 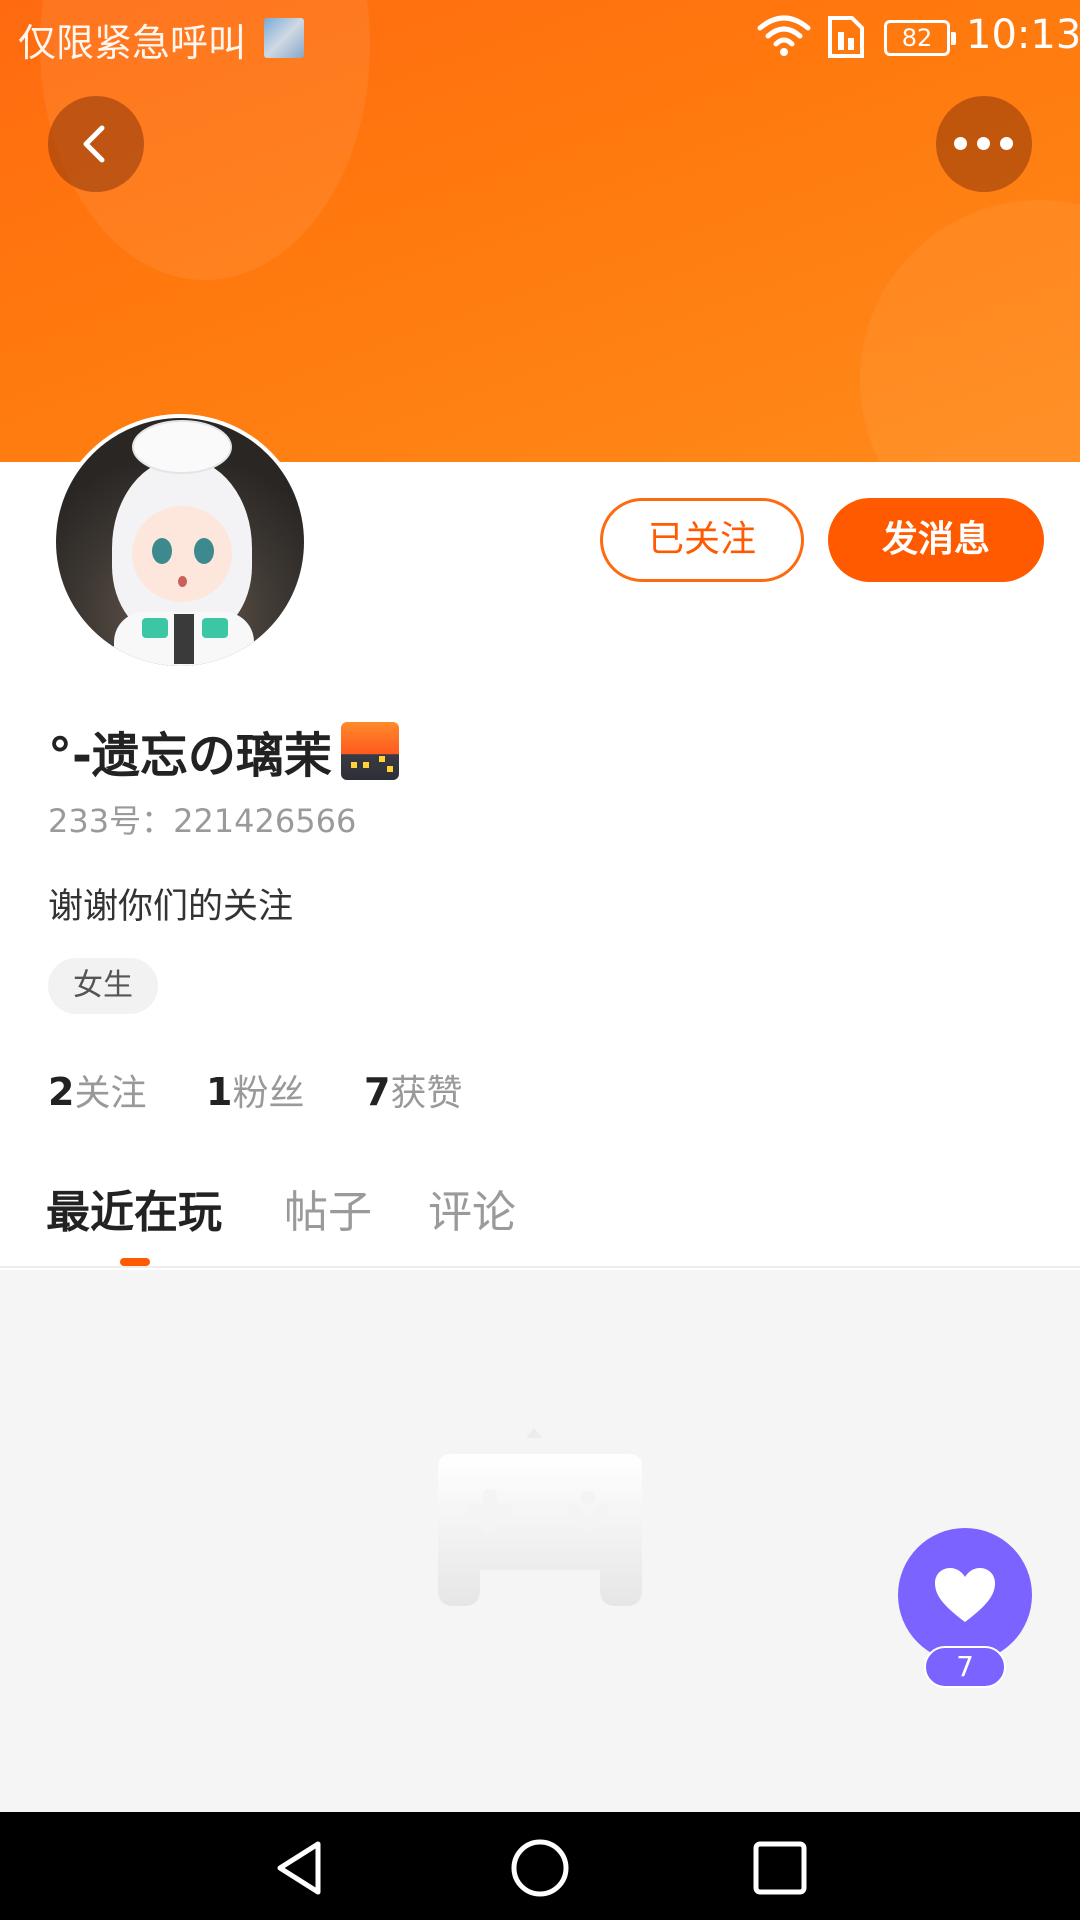 What do you see at coordinates (190, 756) in the screenshot?
I see `nickname: °-遗忘の璃茉` at bounding box center [190, 756].